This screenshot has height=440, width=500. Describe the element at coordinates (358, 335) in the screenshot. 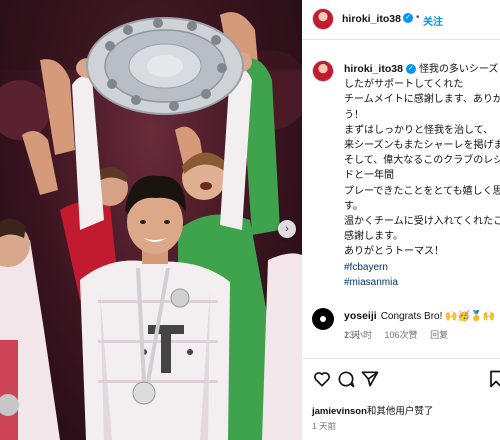

I see `comment-time: 23小时` at that location.